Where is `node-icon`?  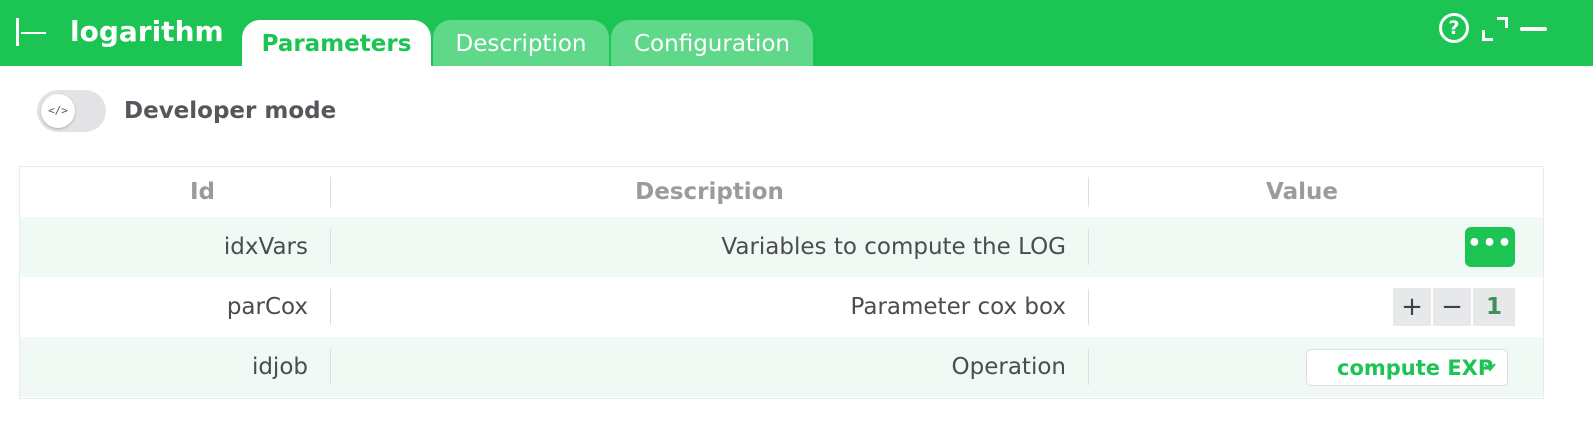
node-icon is located at coordinates (31, 32).